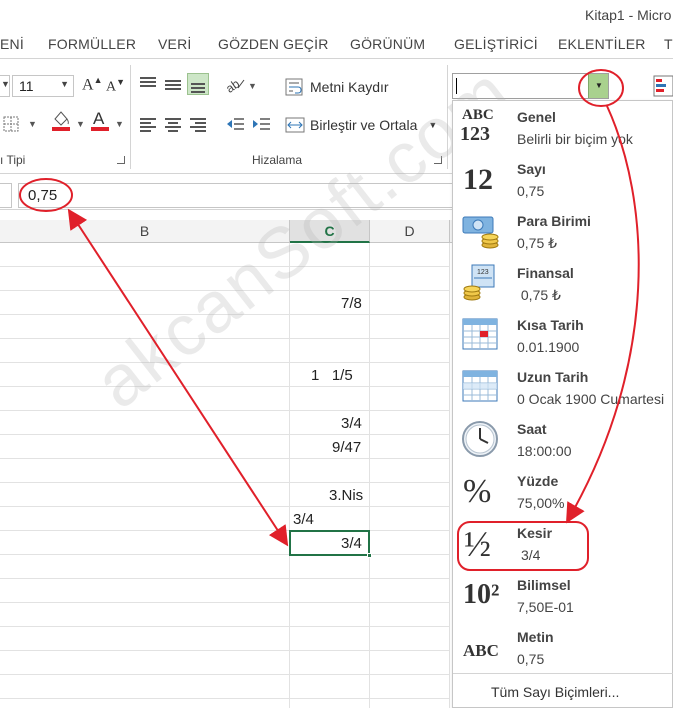 This screenshot has width=673, height=708. Describe the element at coordinates (481, 650) in the screenshot. I see `text-format-icon: ABC` at that location.